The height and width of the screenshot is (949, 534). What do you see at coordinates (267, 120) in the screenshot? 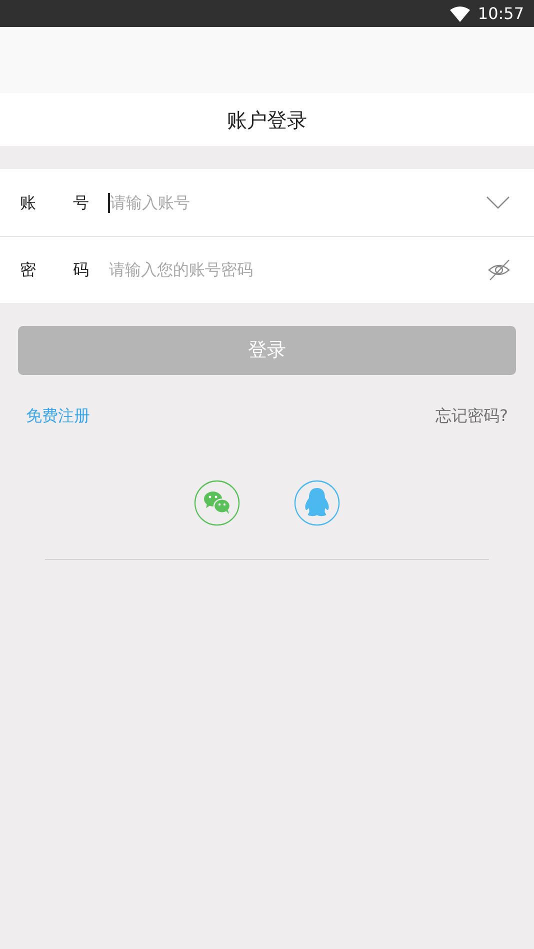
I see `page-title: 账户登录` at bounding box center [267, 120].